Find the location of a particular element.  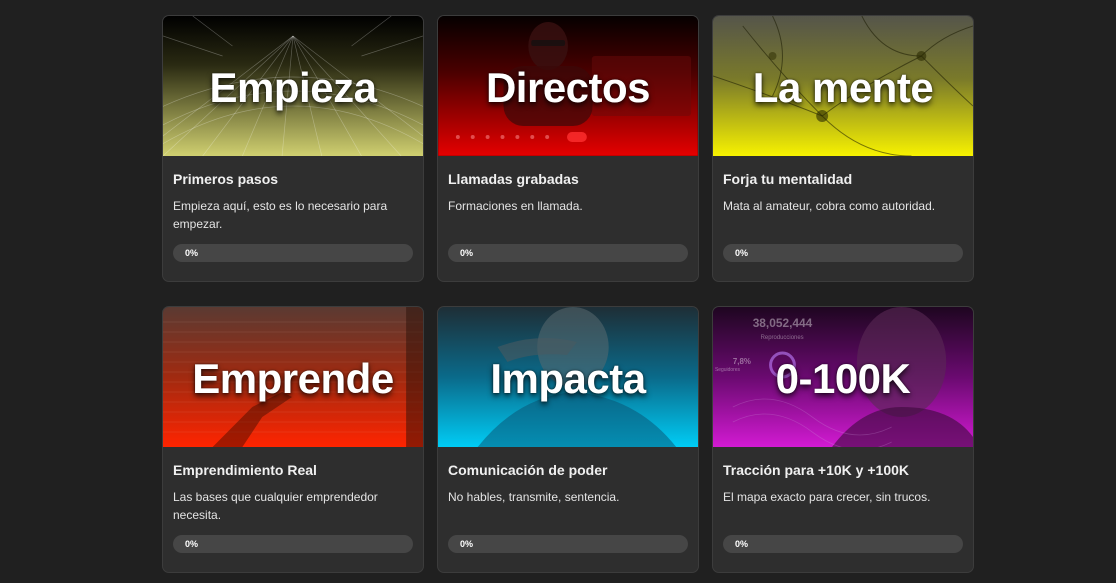

course-cover: Impacta is located at coordinates (568, 377).